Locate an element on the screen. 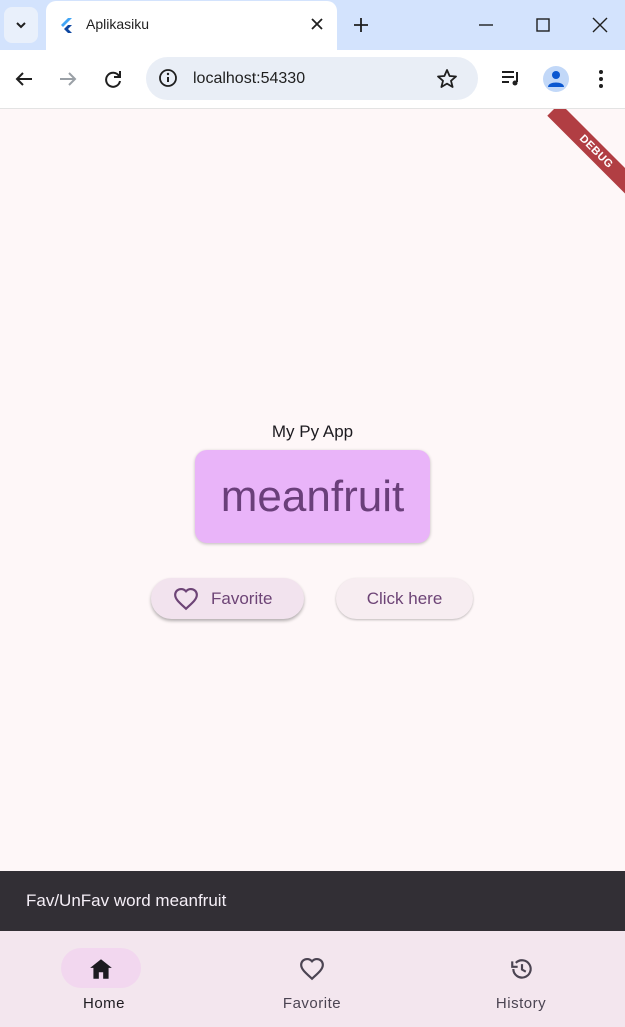  reload-icon is located at coordinates (113, 79).